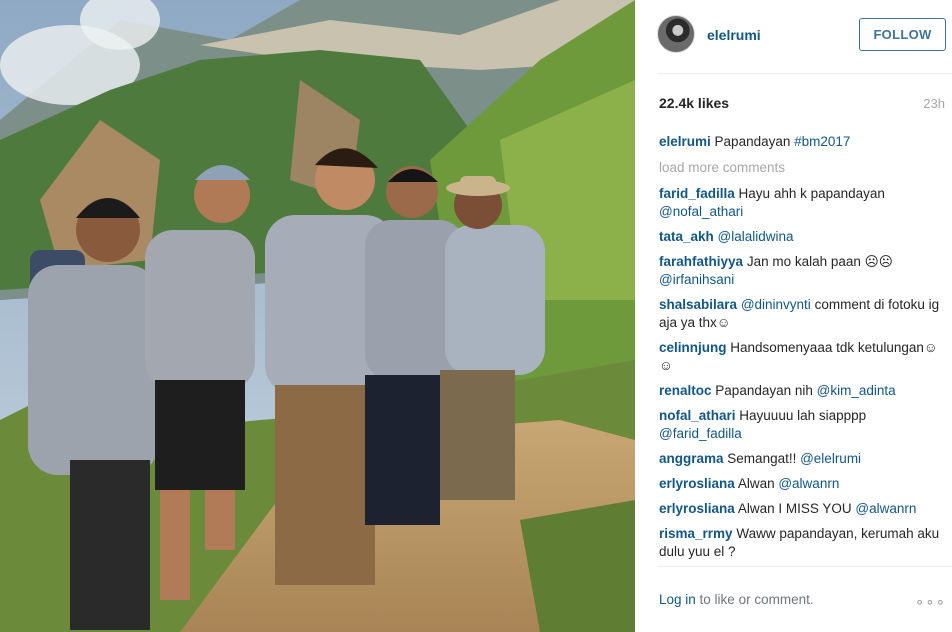 Image resolution: width=952 pixels, height=632 pixels. I want to click on post-header: elelrumi FOLLOW, so click(793, 37).